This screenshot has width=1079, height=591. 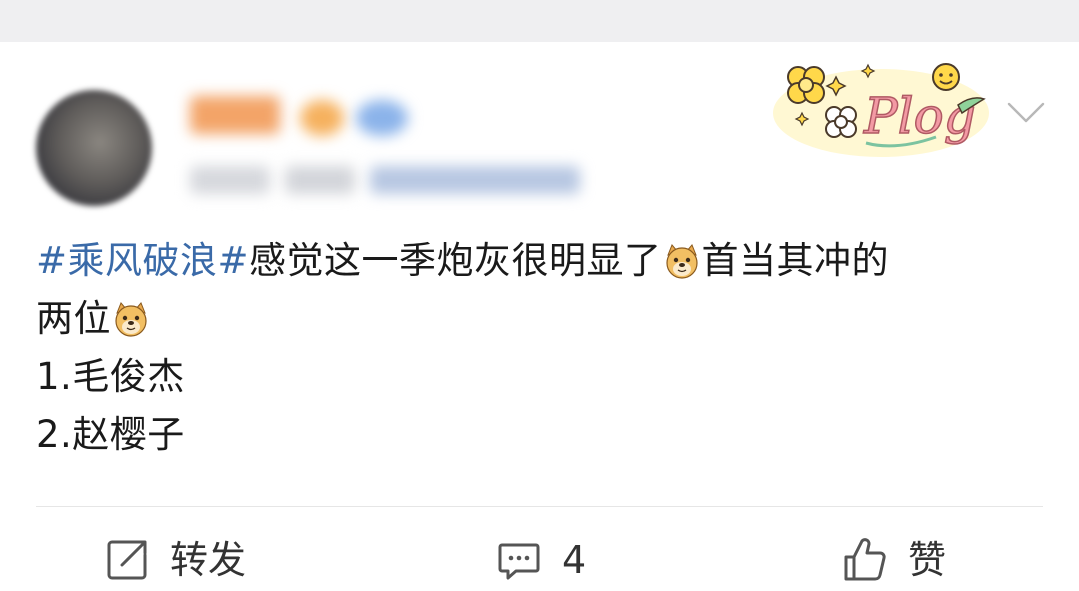 What do you see at coordinates (320, 180) in the screenshot?
I see `post-source-label-blurred` at bounding box center [320, 180].